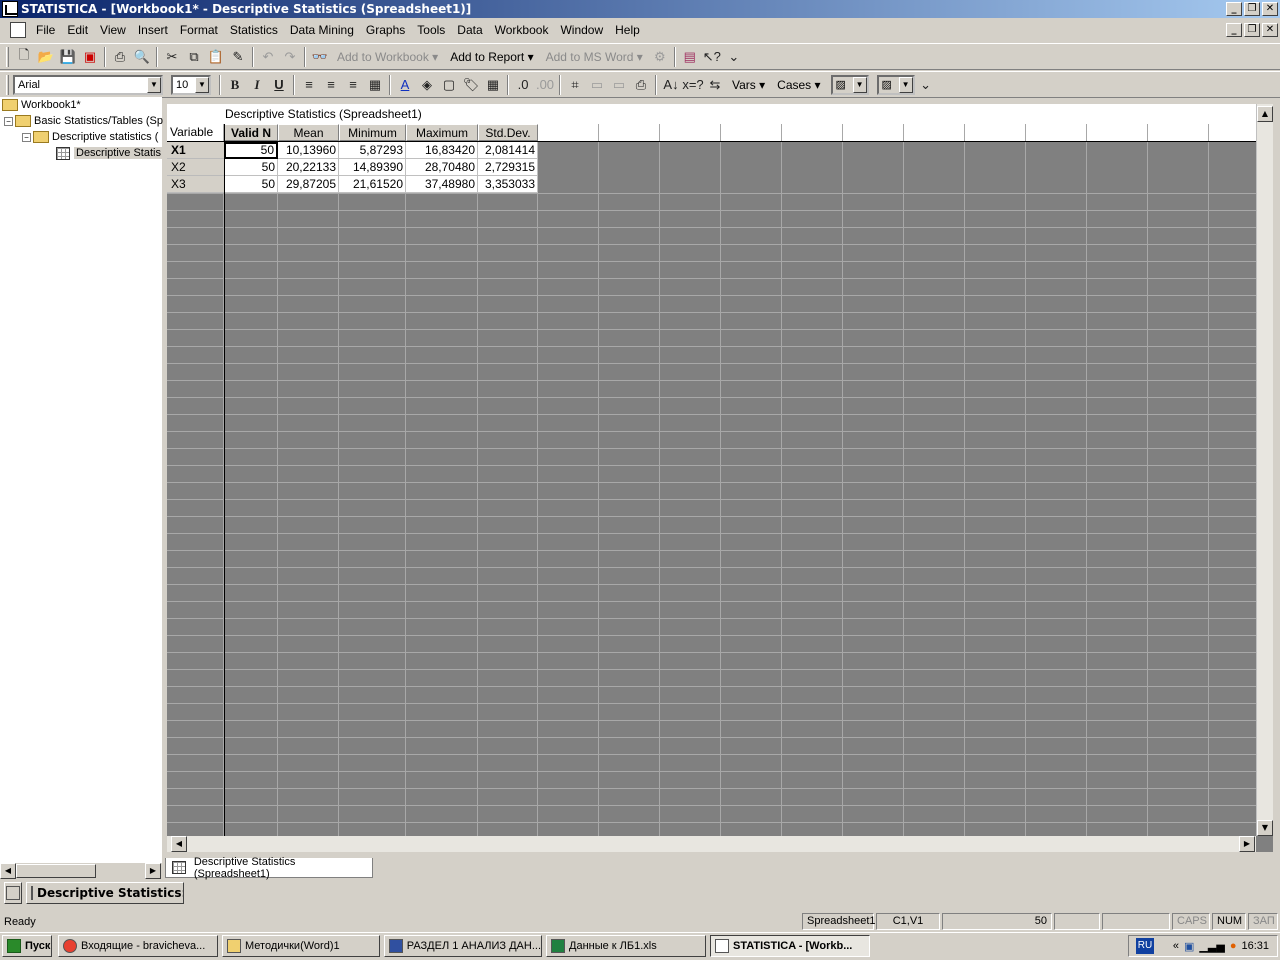 The image size is (1280, 960). Describe the element at coordinates (322, 30) in the screenshot. I see `menu-data-mining: Data Mining` at that location.